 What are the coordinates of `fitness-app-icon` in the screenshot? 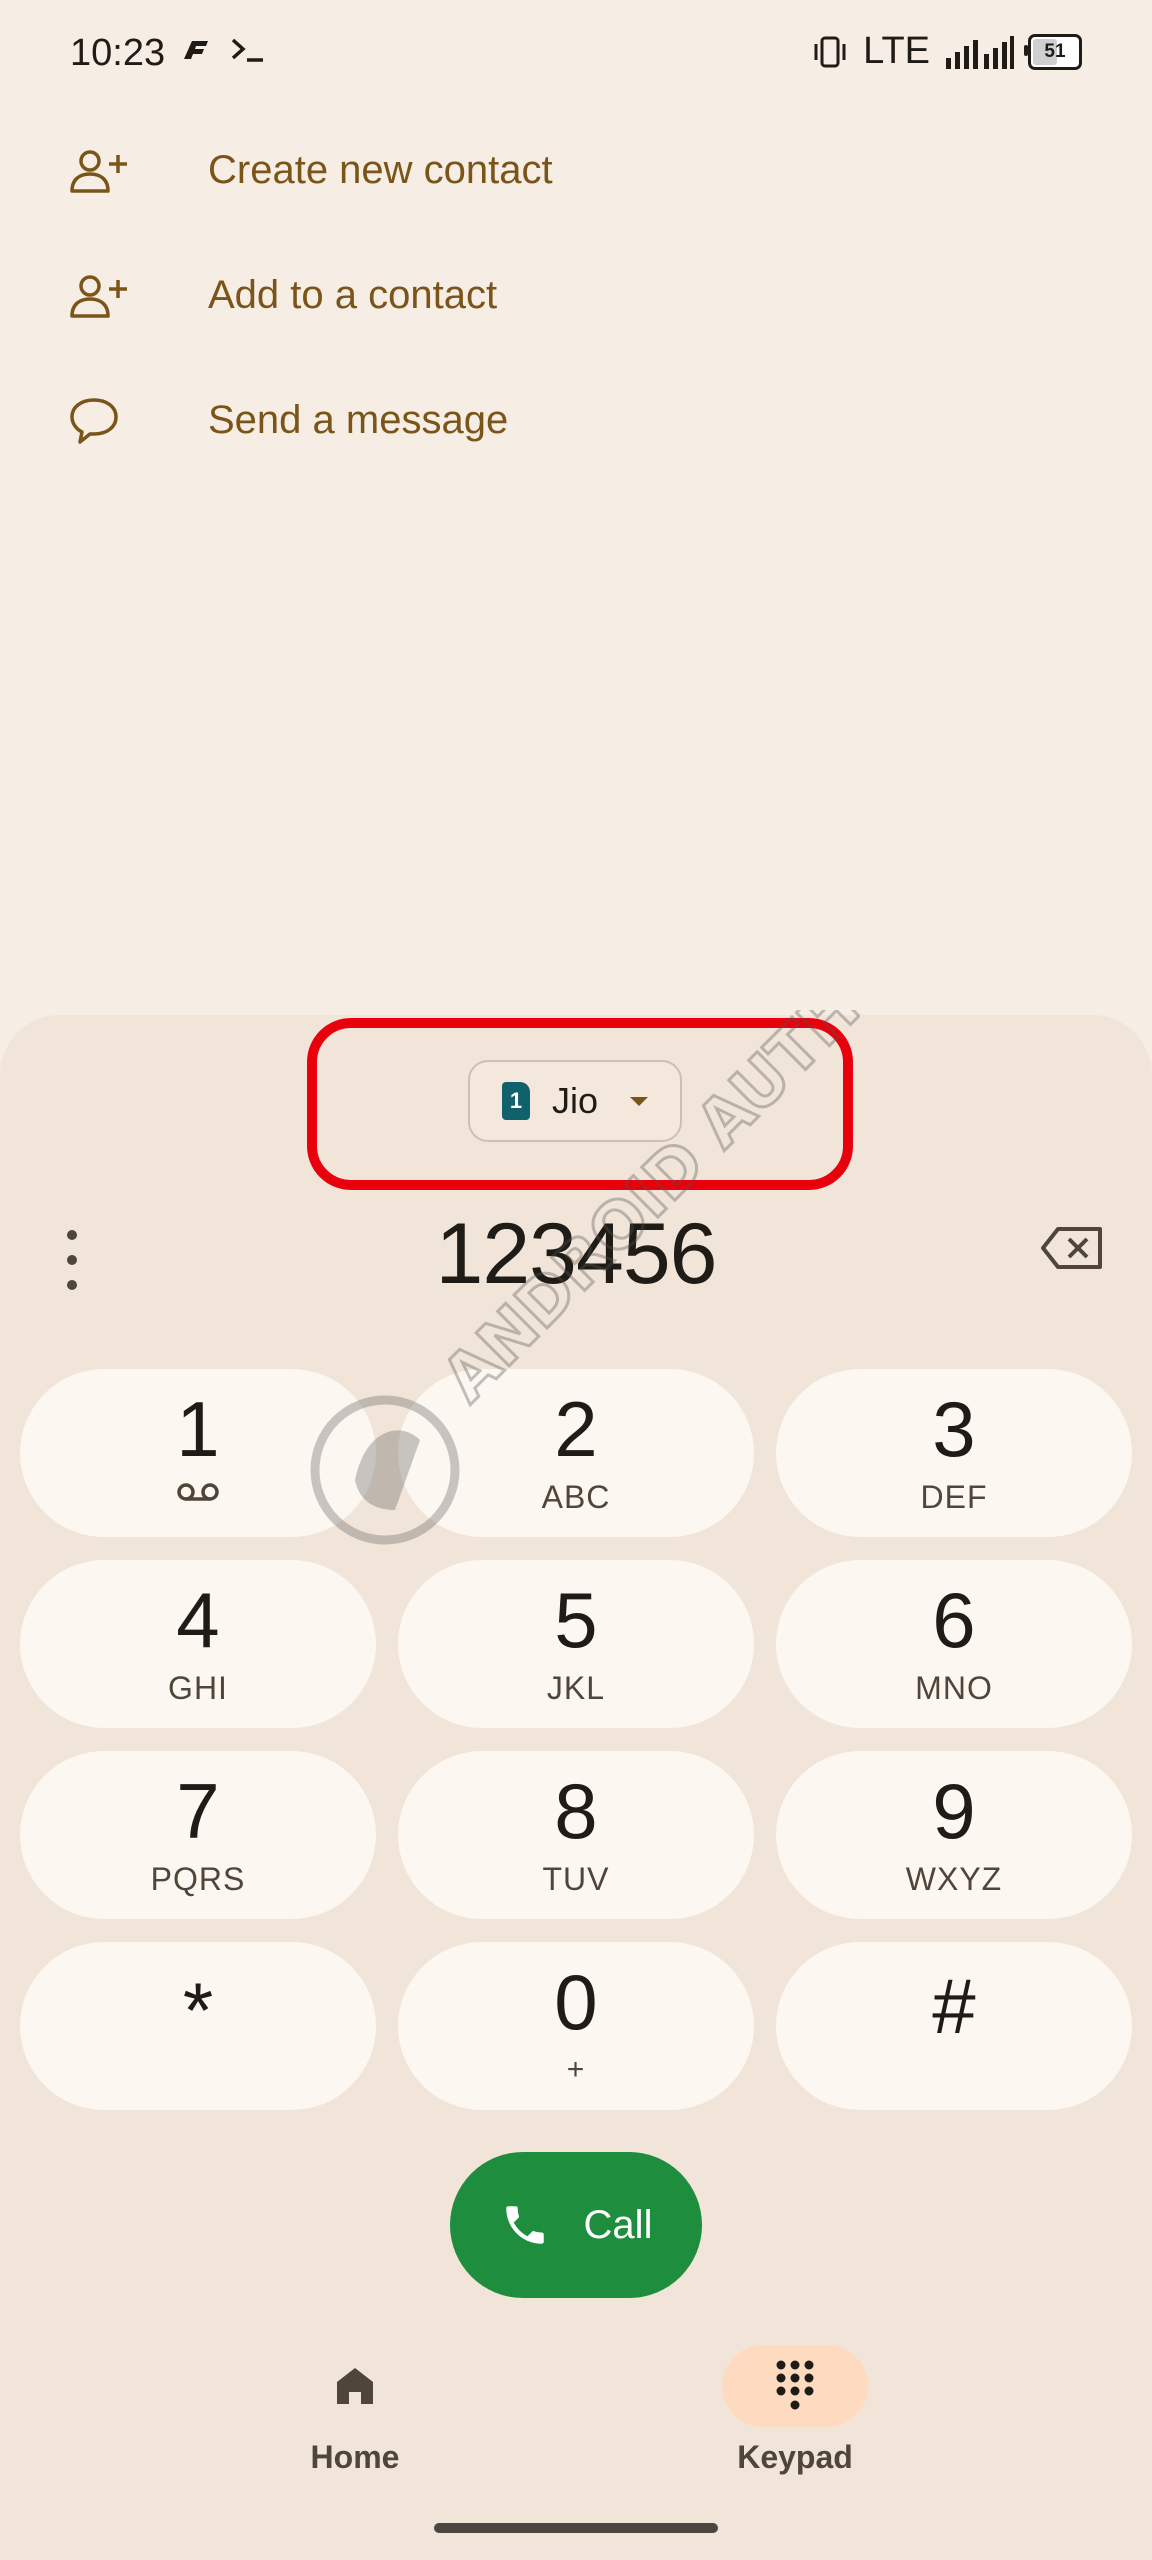 It's located at (196, 50).